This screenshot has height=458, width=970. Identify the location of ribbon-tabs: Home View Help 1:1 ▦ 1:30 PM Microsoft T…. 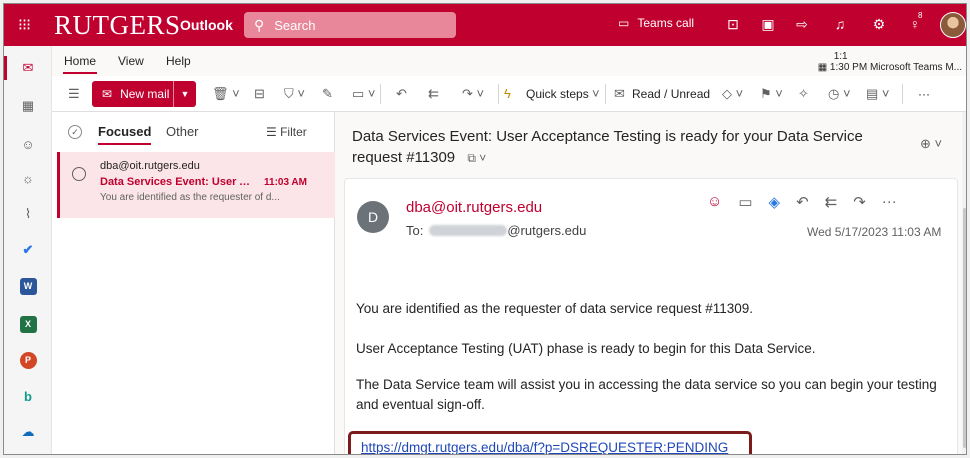
(509, 61).